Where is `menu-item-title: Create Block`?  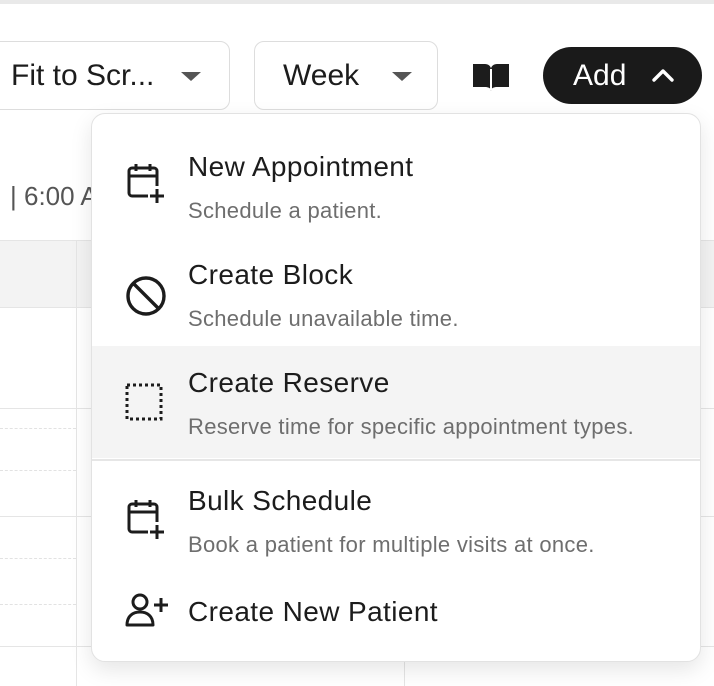 menu-item-title: Create Block is located at coordinates (271, 274).